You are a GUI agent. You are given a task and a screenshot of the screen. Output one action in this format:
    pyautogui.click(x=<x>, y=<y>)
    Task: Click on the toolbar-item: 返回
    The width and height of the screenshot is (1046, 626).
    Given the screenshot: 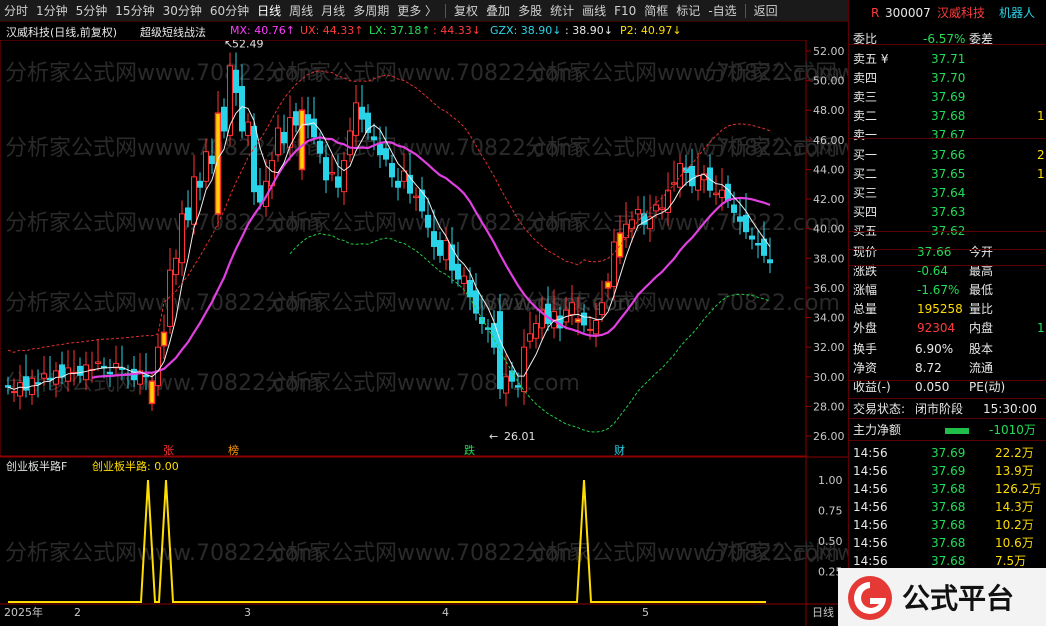 What is the action you would take?
    pyautogui.click(x=766, y=10)
    